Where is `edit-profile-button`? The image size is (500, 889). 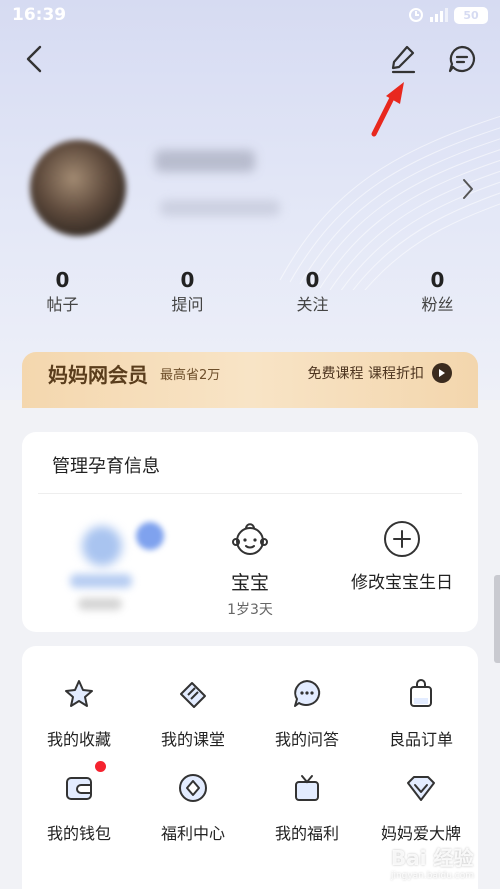 edit-profile-button is located at coordinates (403, 59).